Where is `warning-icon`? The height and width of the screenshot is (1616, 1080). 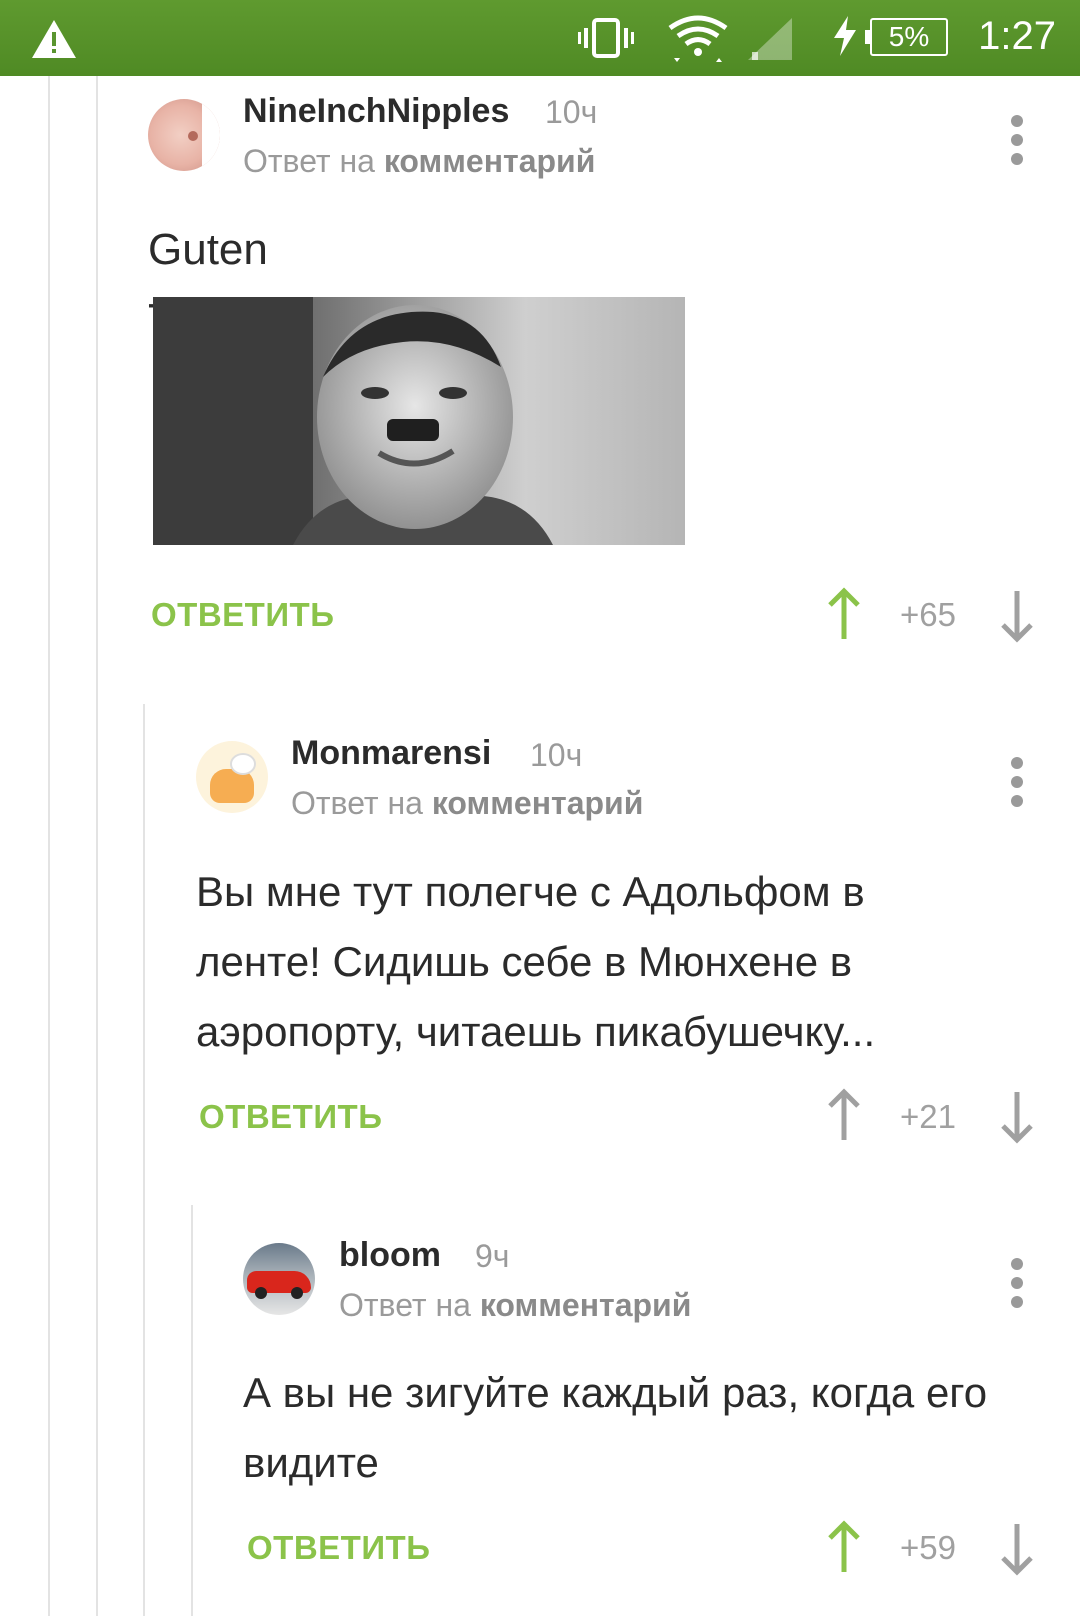 warning-icon is located at coordinates (54, 41).